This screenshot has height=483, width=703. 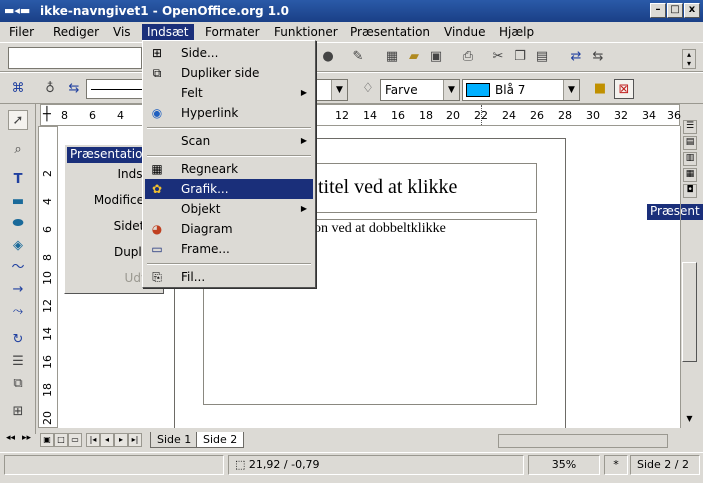 I want to click on first-slide-icon: |◂, so click(x=93, y=440).